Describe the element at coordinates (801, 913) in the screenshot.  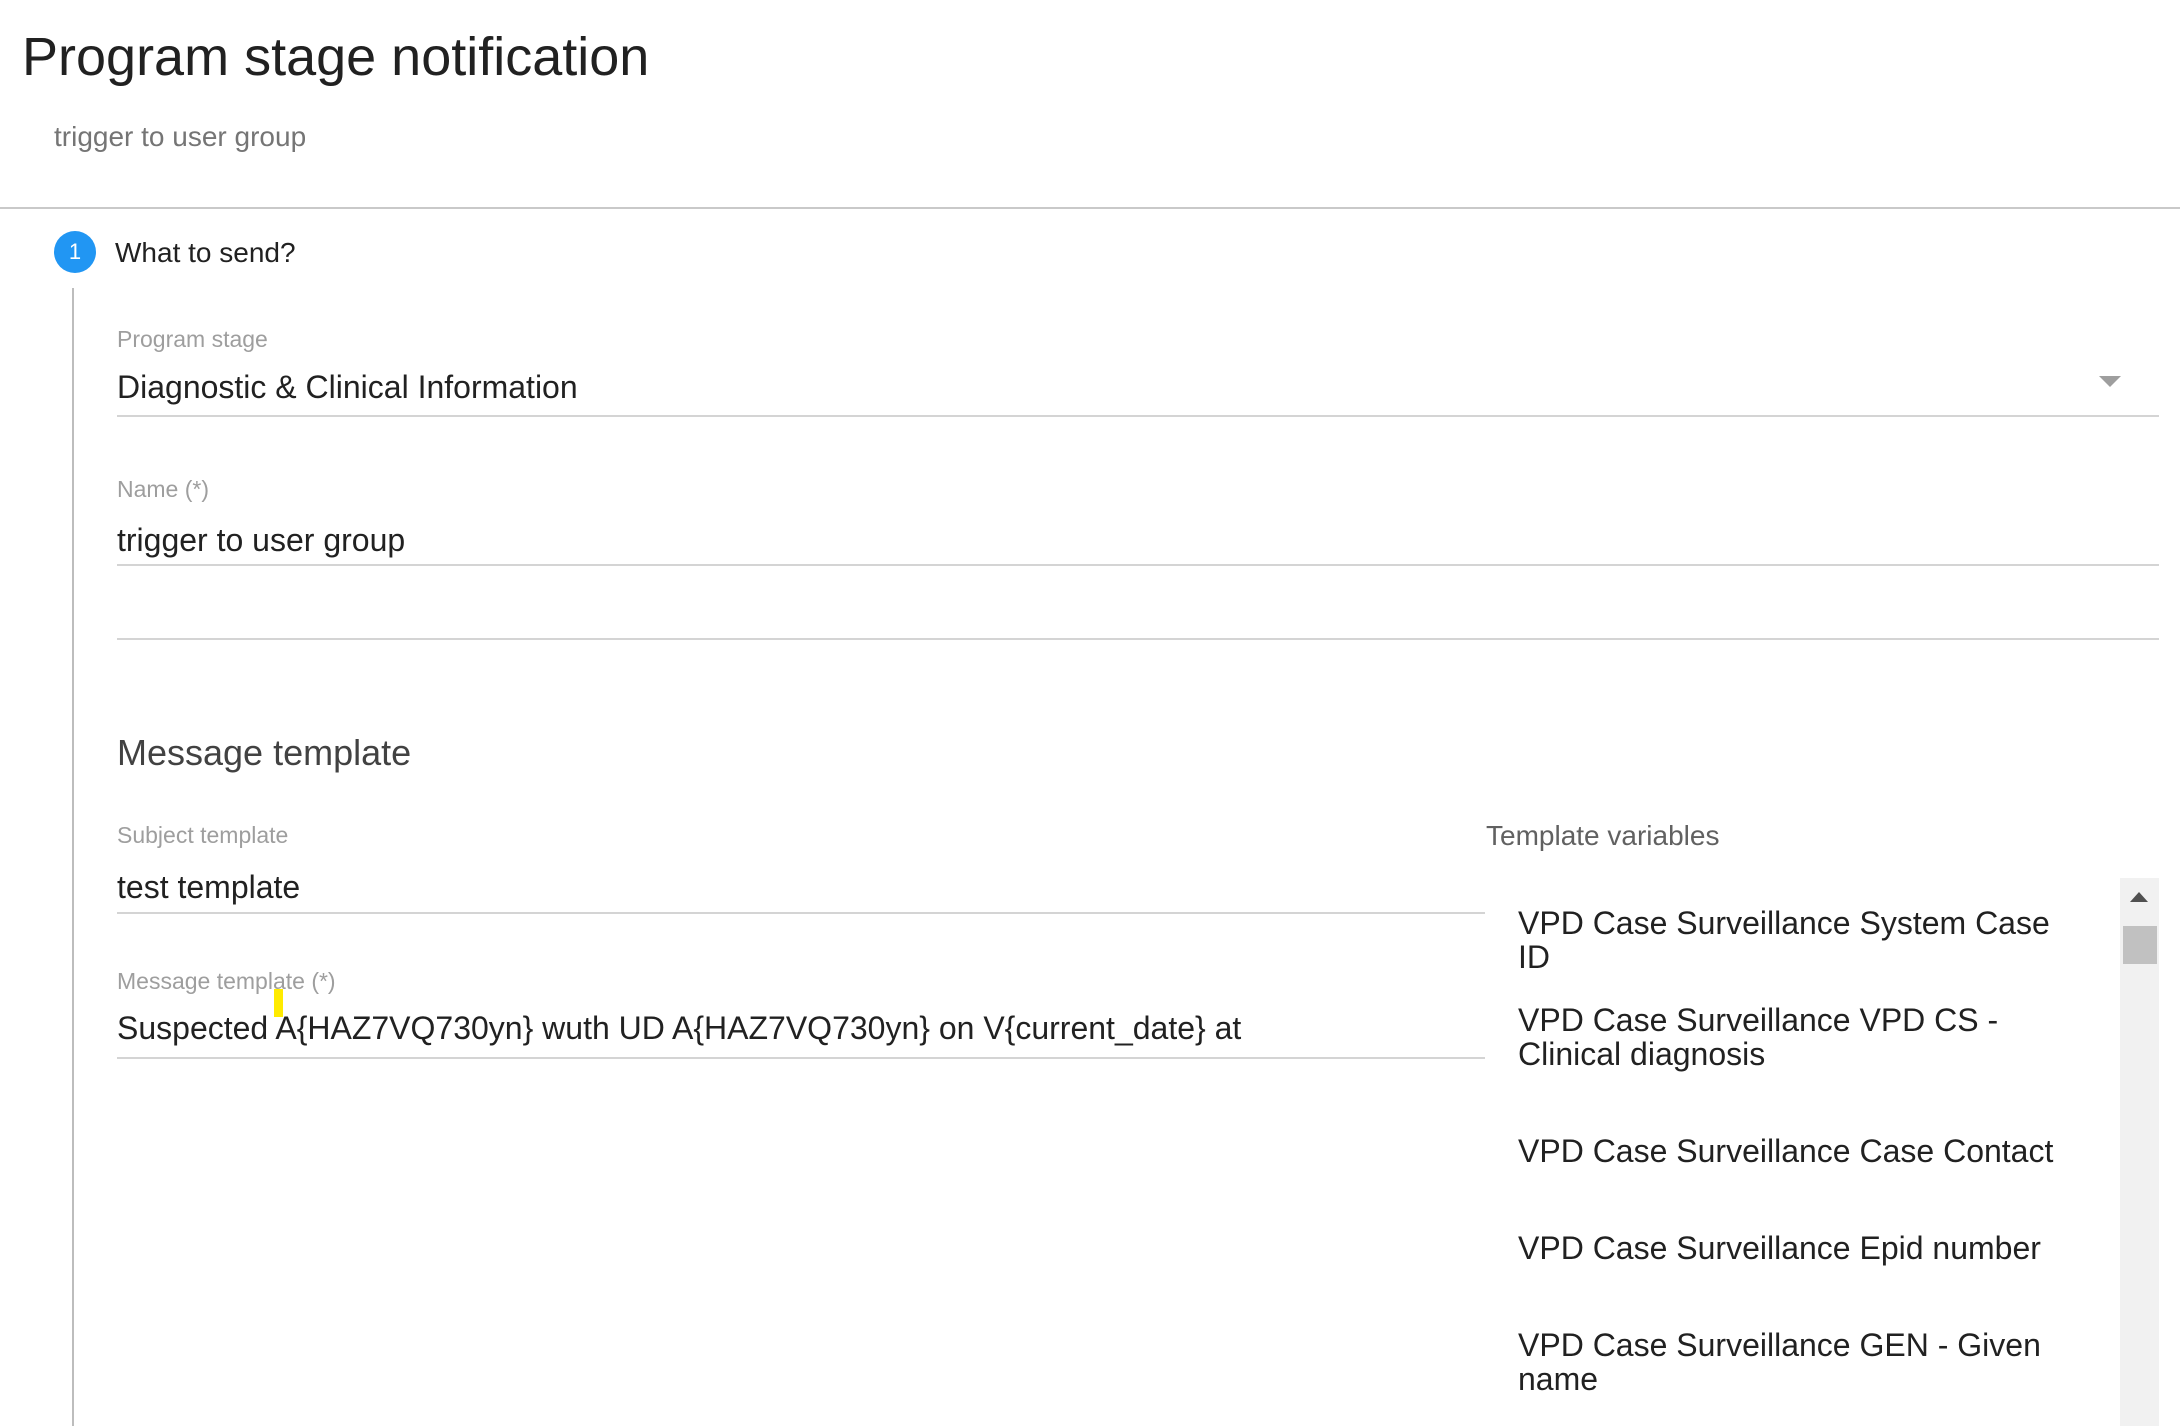
I see `subject-template-underline` at that location.